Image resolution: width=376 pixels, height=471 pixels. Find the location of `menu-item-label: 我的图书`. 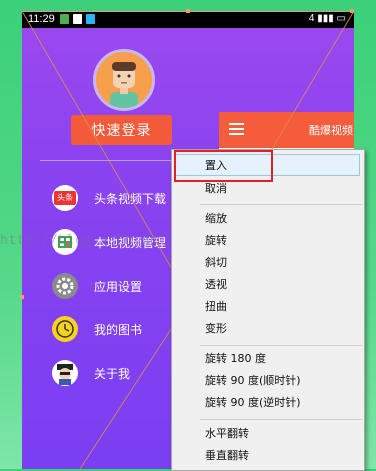

menu-item-label: 我的图书 is located at coordinates (118, 330).